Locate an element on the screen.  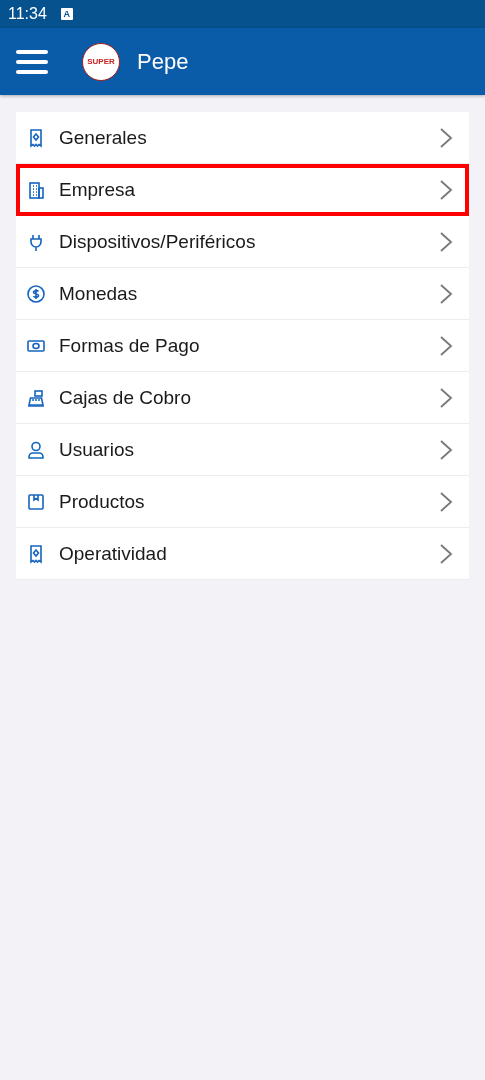
settings-item: Formas de Pago is located at coordinates (242, 346).